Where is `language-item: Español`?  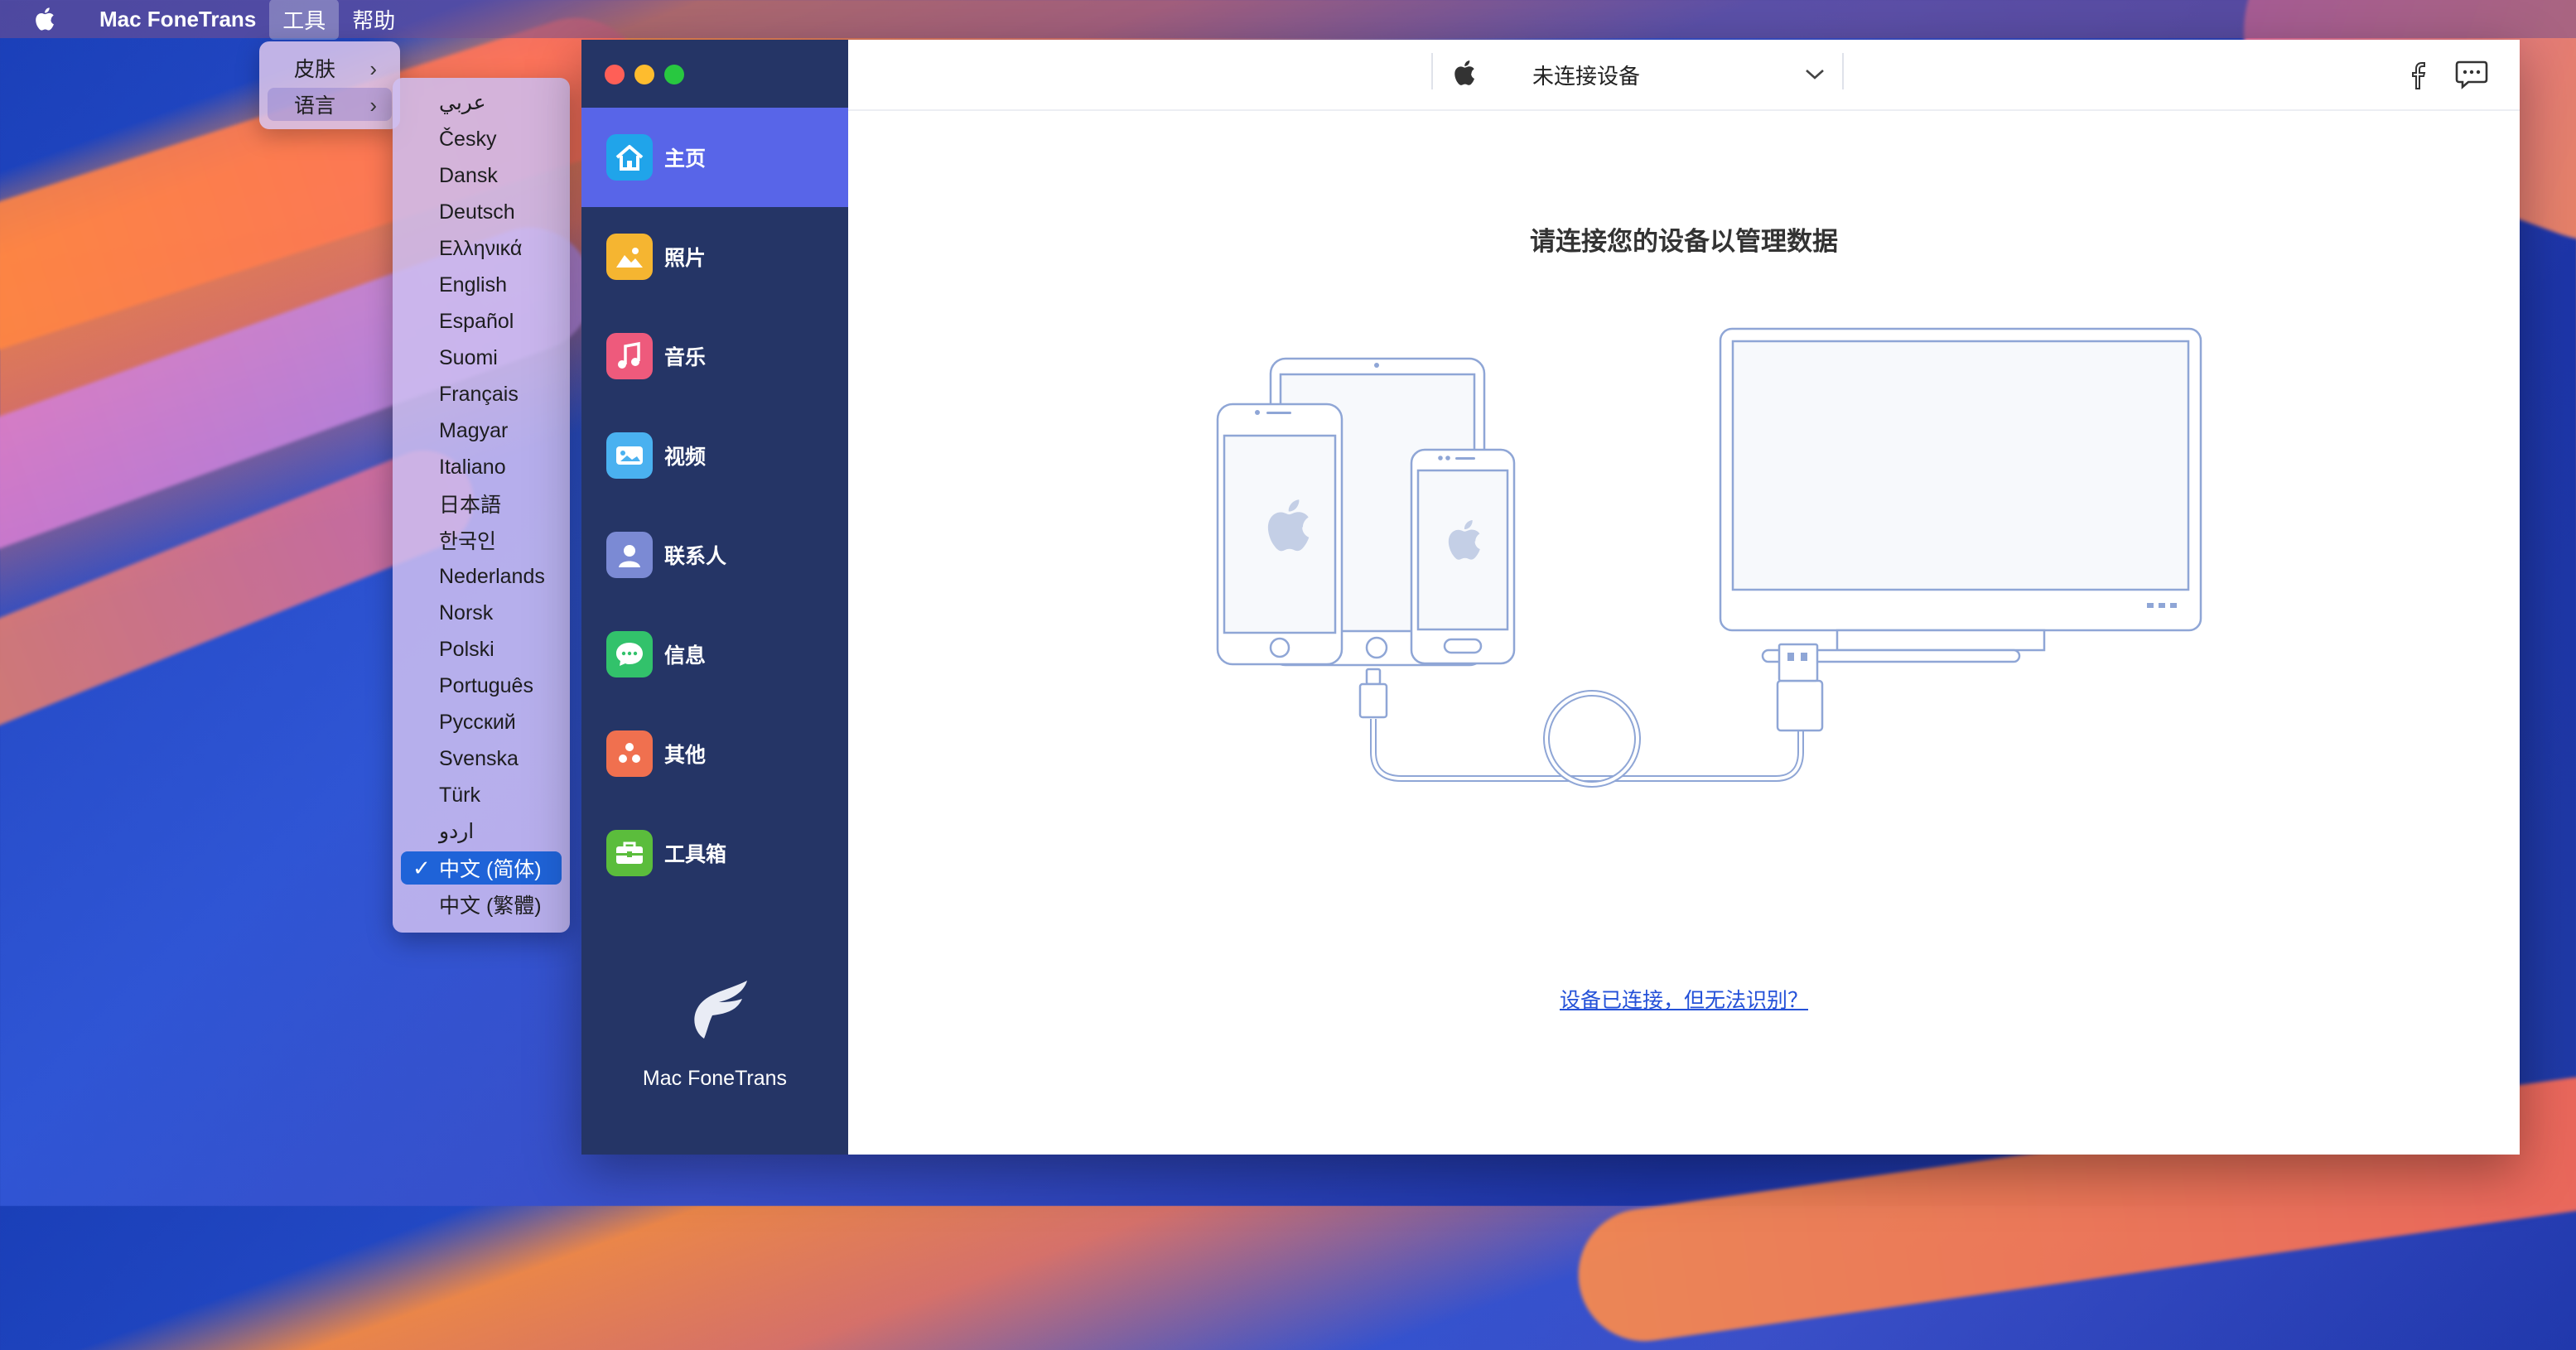
language-item: Español is located at coordinates (482, 321).